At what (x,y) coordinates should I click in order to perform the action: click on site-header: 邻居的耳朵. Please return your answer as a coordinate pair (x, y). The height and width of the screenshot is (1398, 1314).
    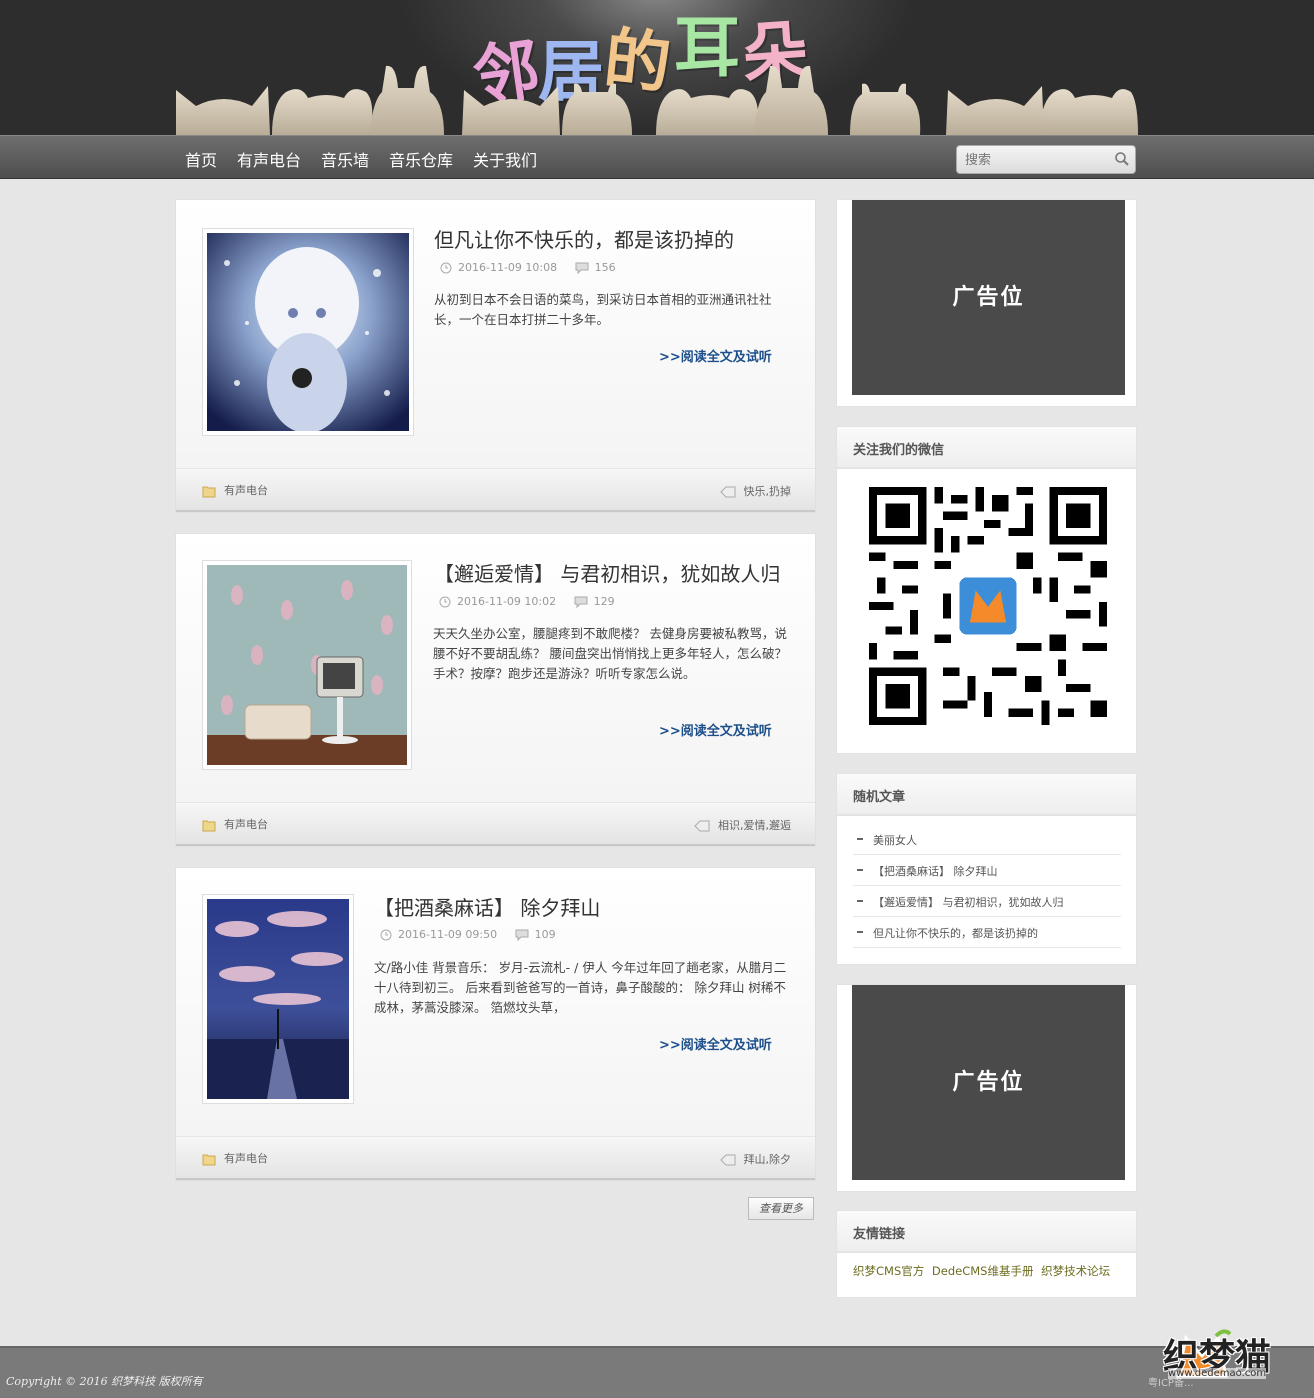
    Looking at the image, I should click on (657, 67).